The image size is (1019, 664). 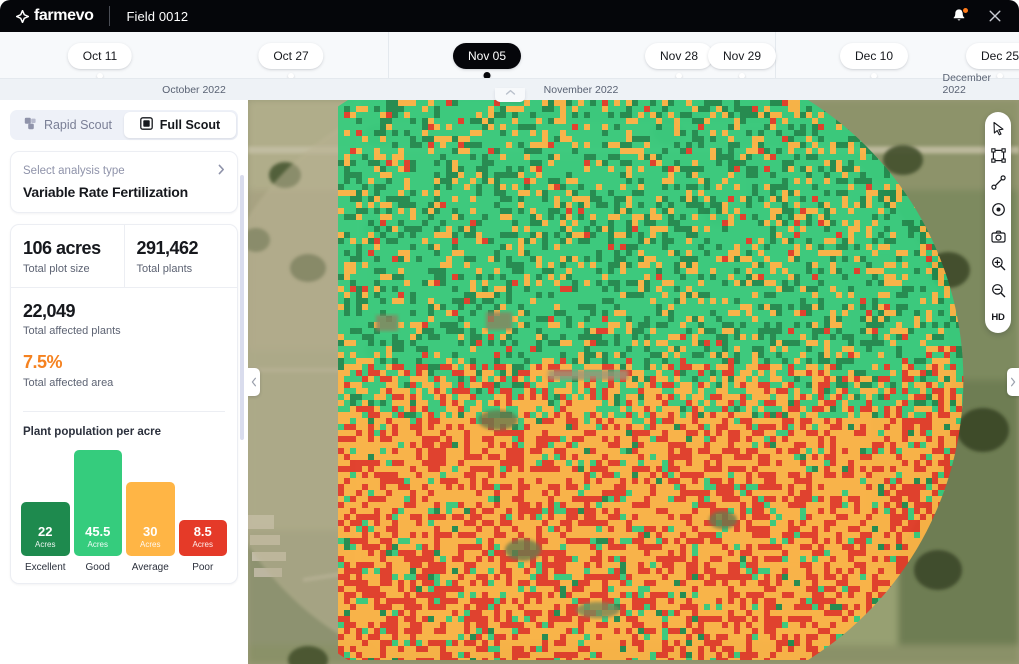 I want to click on hd-label: HD, so click(x=998, y=317).